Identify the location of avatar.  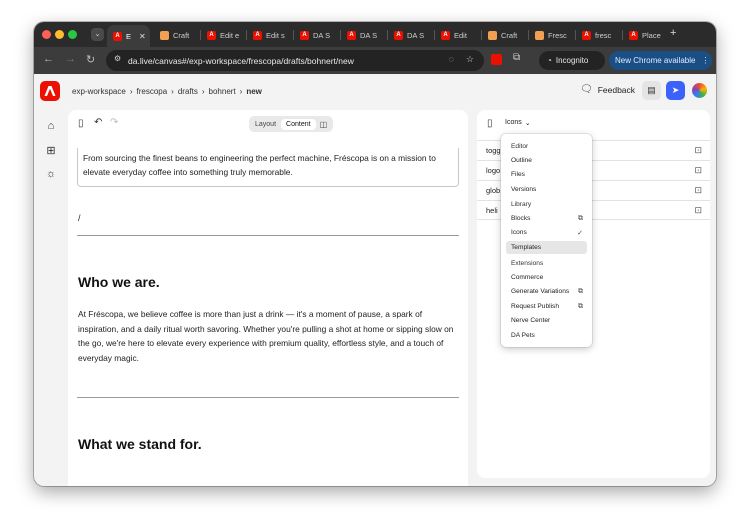
(699, 90).